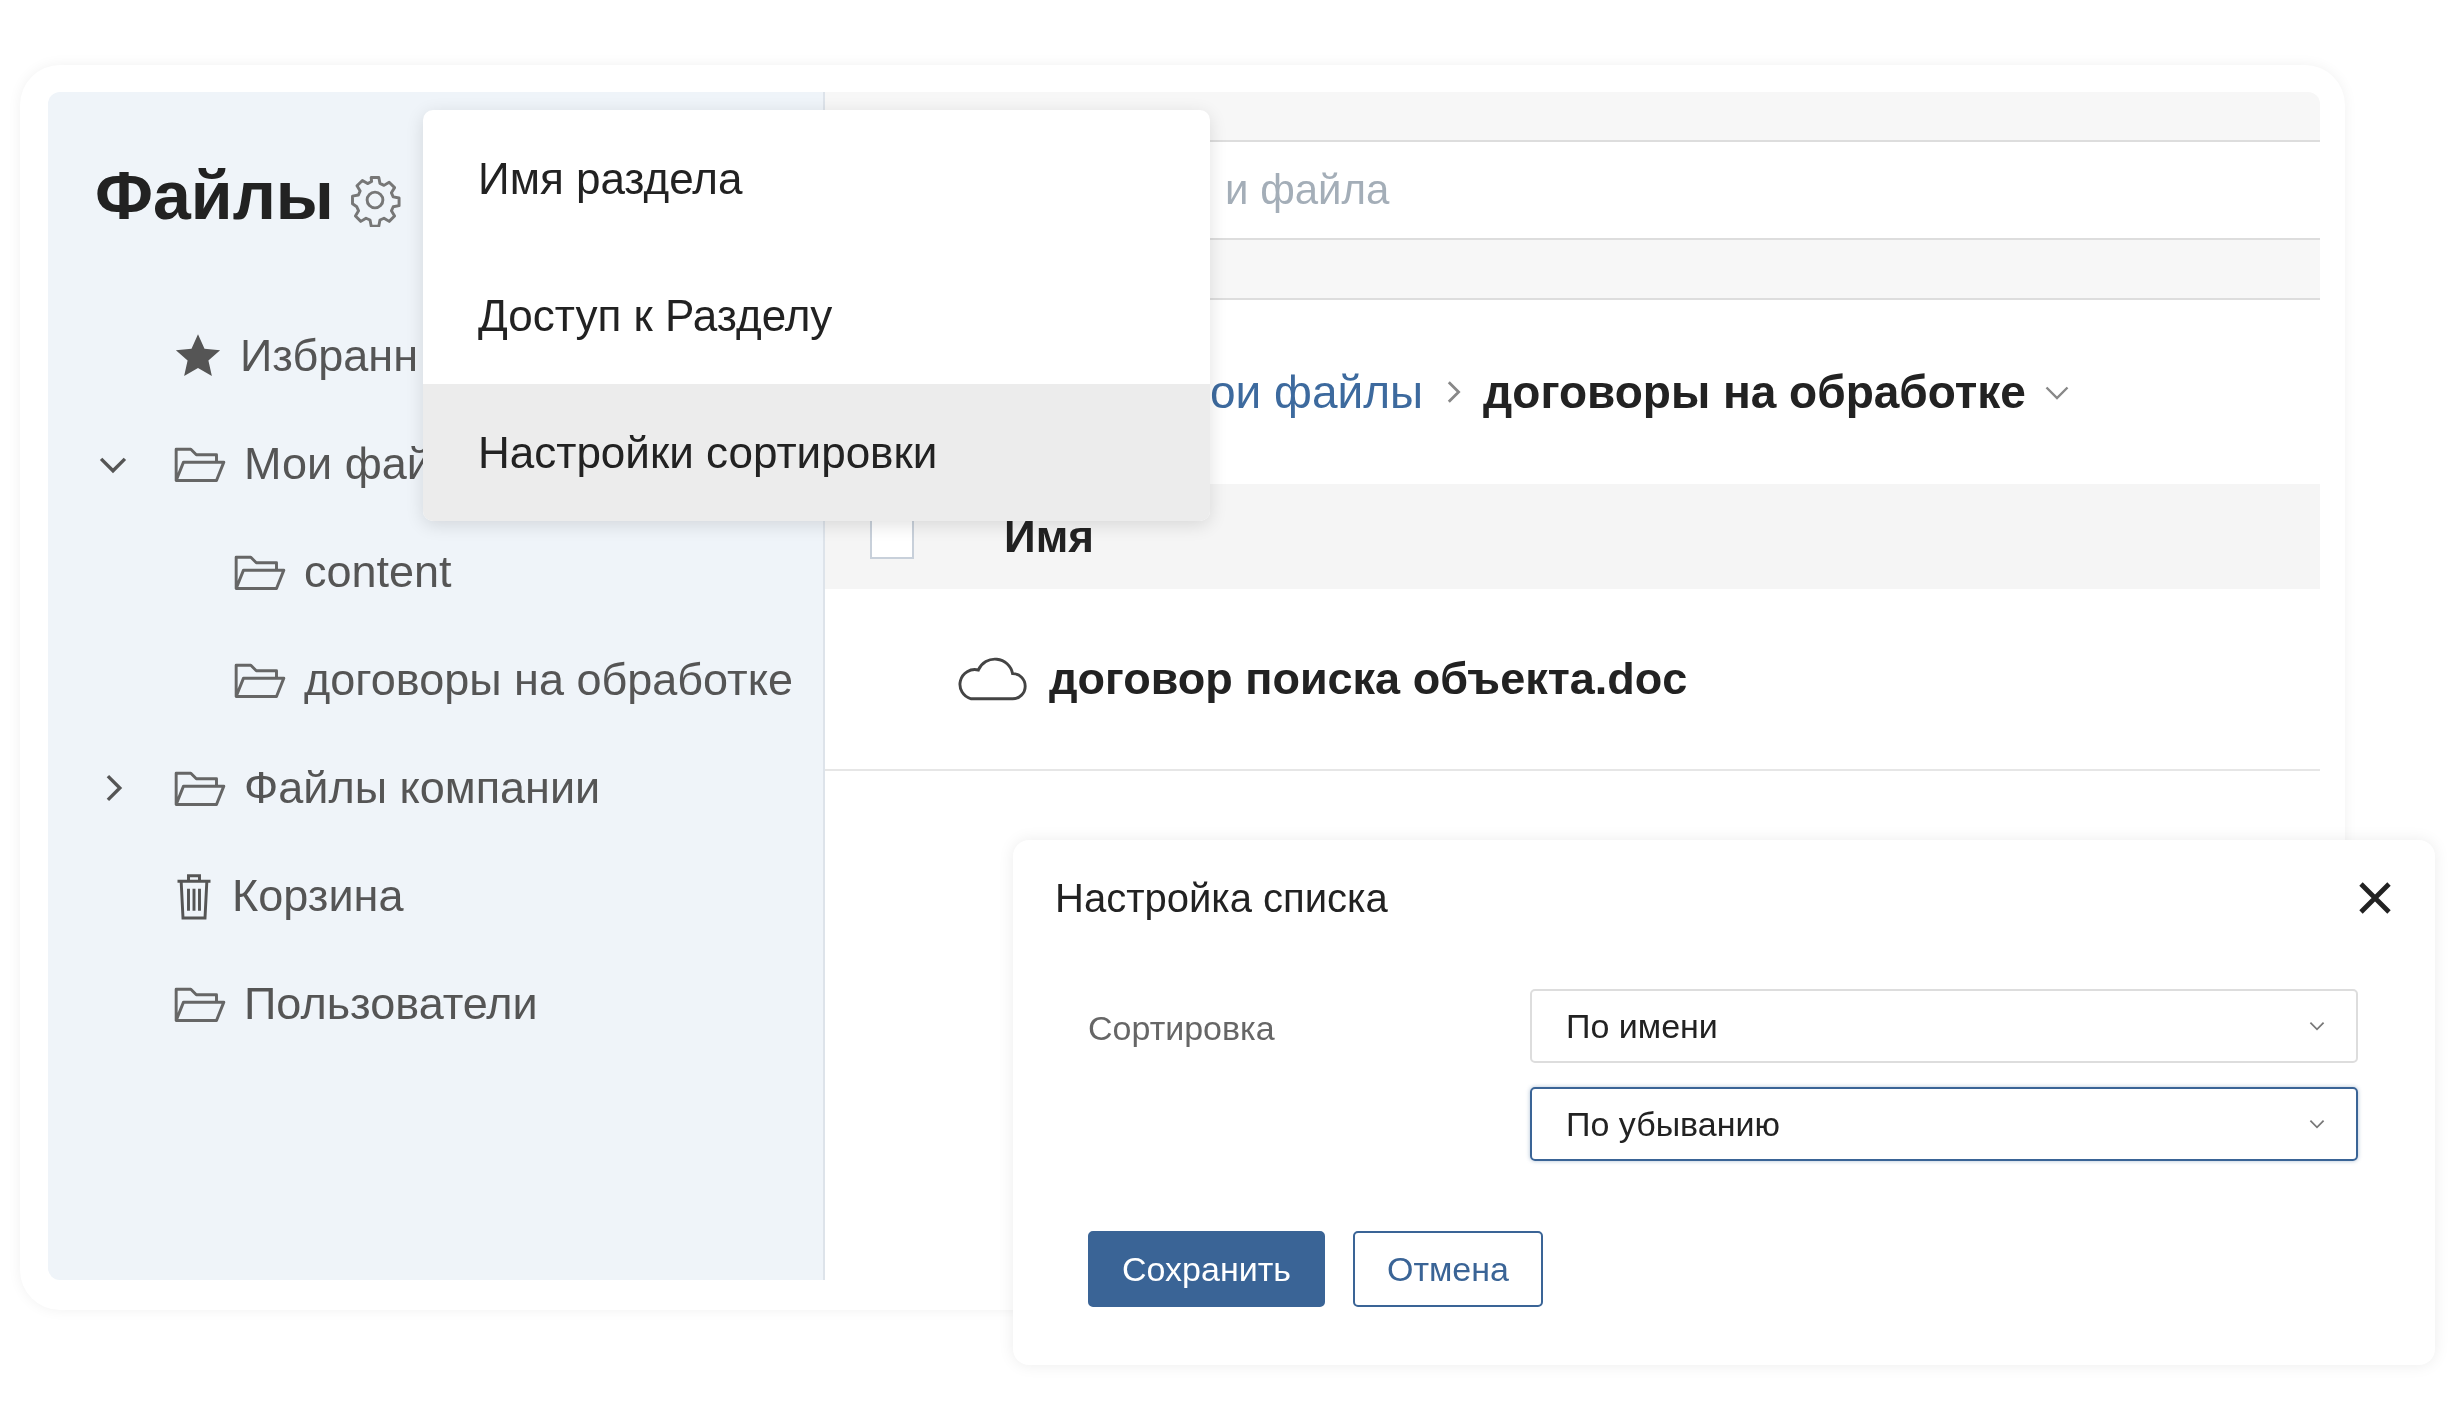 The image size is (2456, 1428). Describe the element at coordinates (1944, 1026) in the screenshot. I see `dropdown-field: По имени` at that location.